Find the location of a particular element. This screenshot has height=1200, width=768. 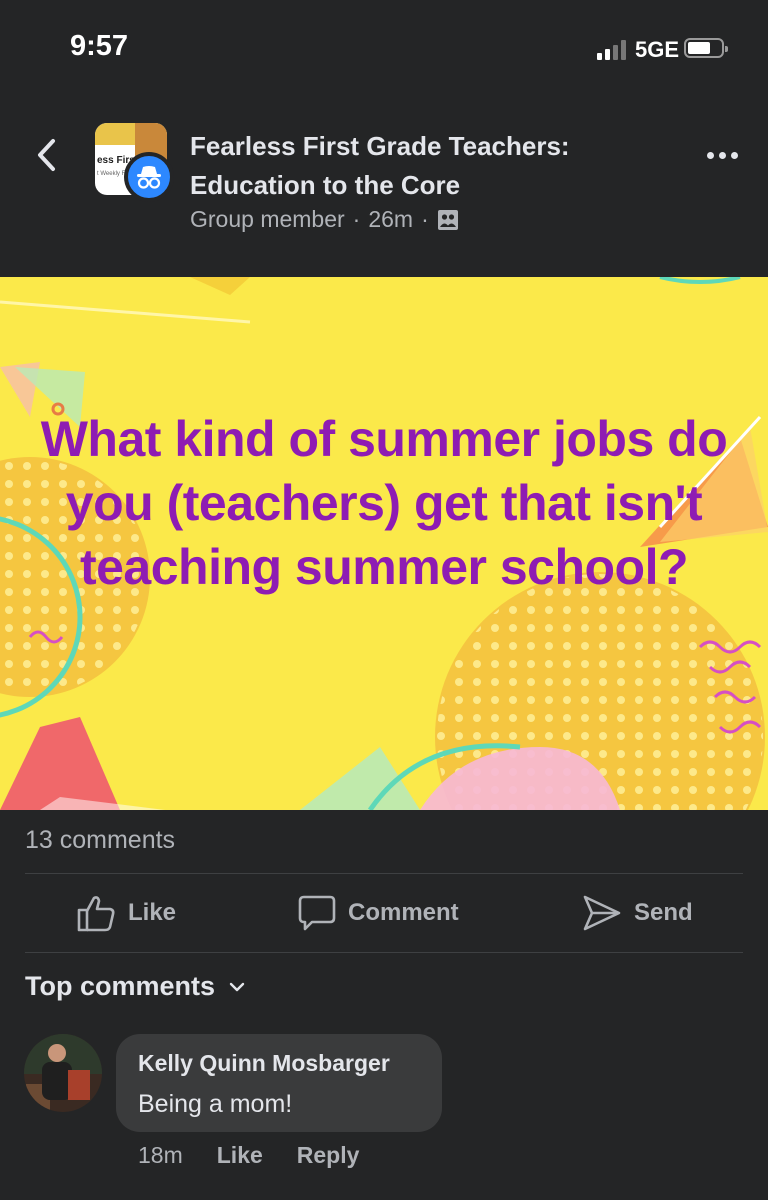

chevron-left-icon is located at coordinates (46, 155).